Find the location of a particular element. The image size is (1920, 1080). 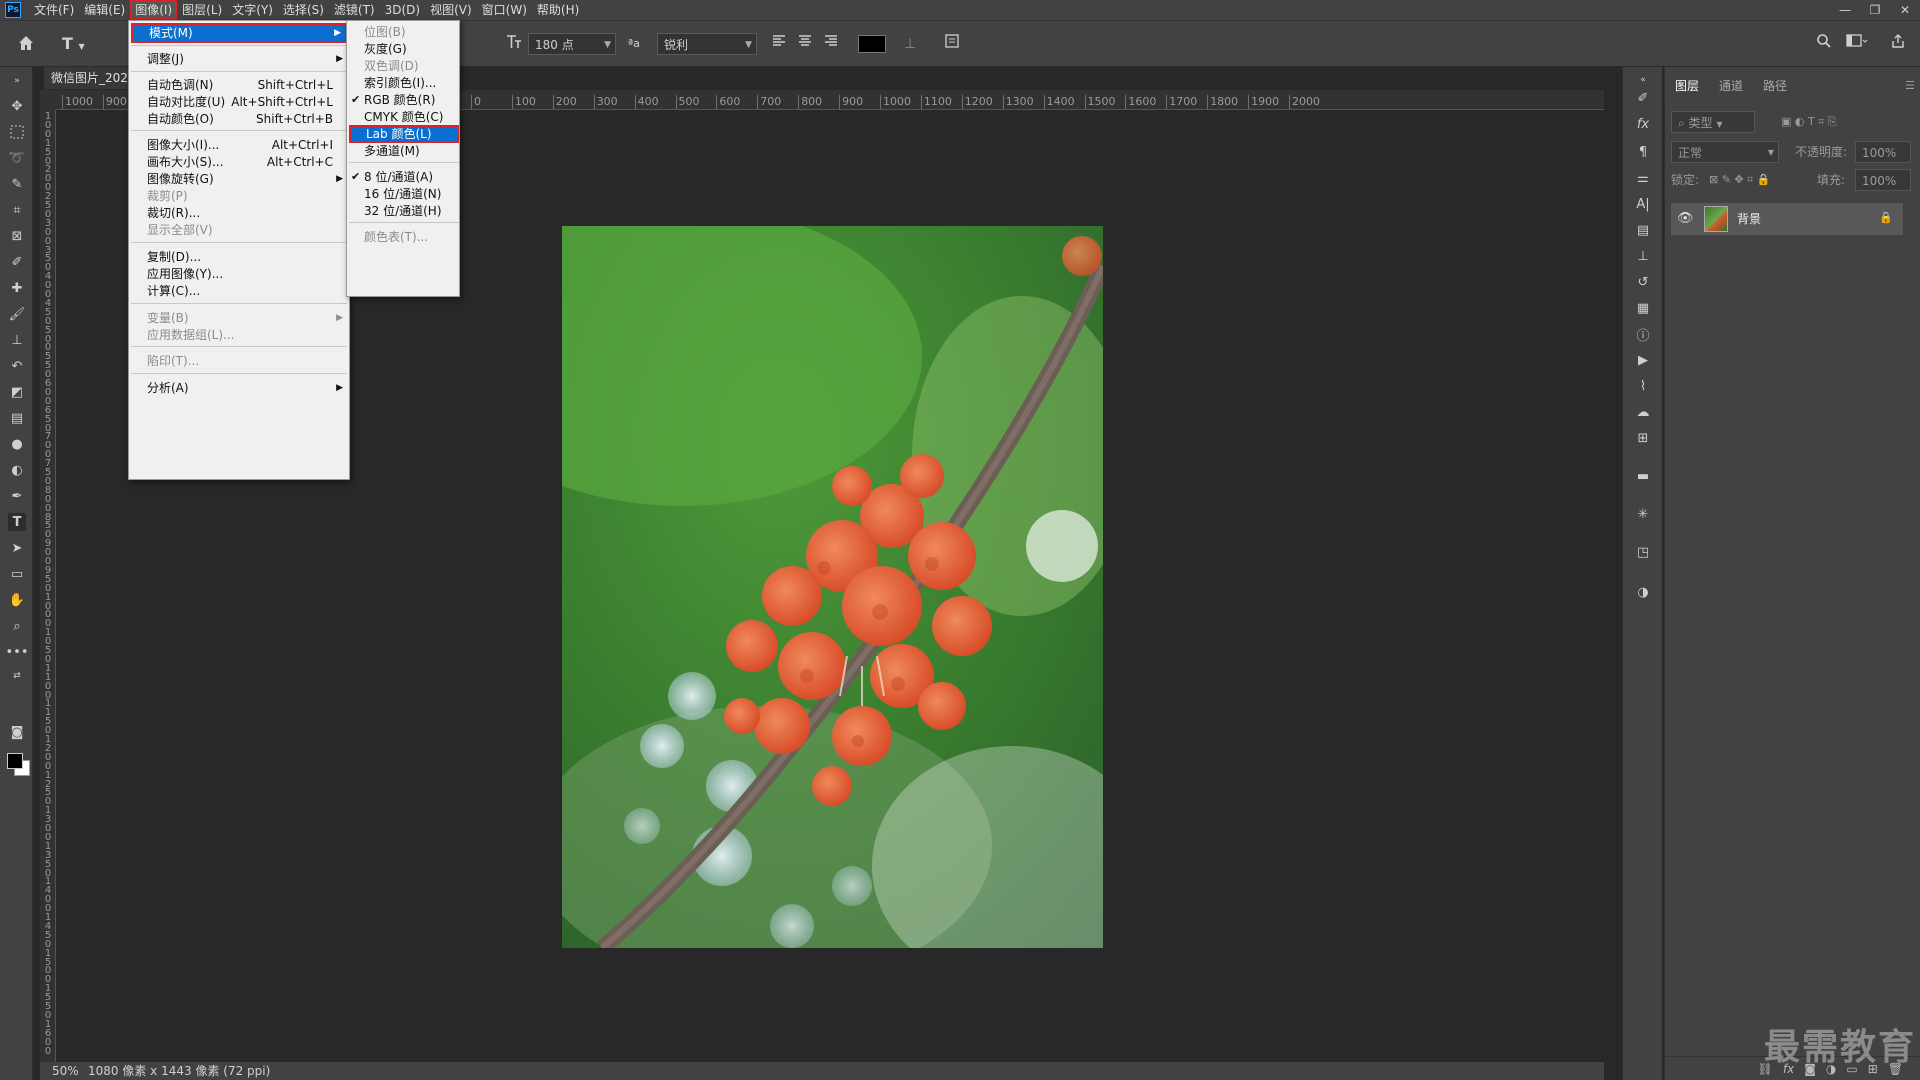

type-tool-preset-icon: T ▼ is located at coordinates (79, 44).